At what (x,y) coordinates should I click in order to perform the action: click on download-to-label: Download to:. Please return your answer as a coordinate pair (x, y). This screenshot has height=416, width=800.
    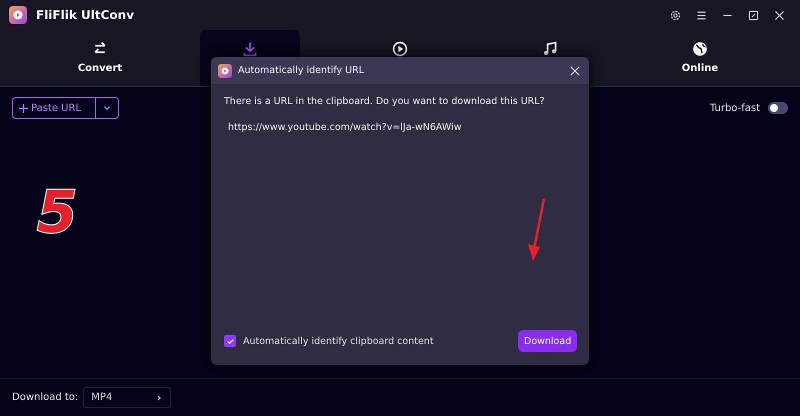
    Looking at the image, I should click on (45, 397).